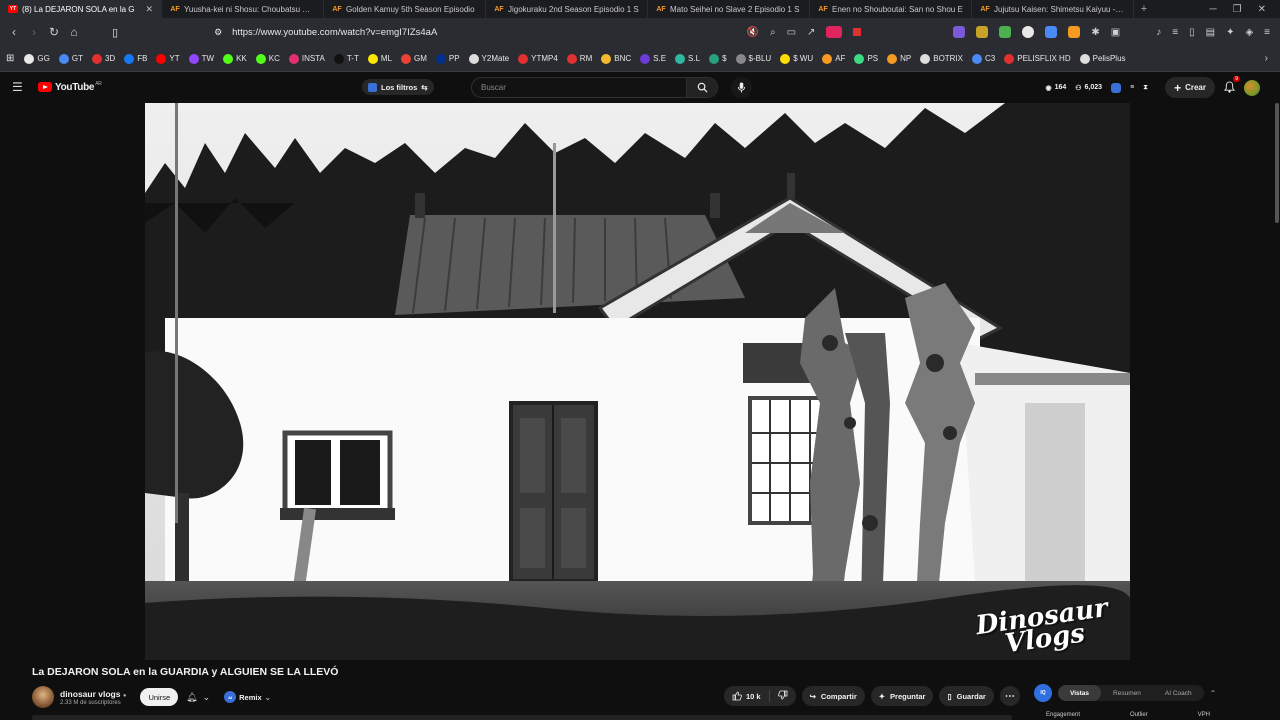 The image size is (1280, 720). What do you see at coordinates (1175, 32) in the screenshot?
I see `bookmarks-icon: ≡` at bounding box center [1175, 32].